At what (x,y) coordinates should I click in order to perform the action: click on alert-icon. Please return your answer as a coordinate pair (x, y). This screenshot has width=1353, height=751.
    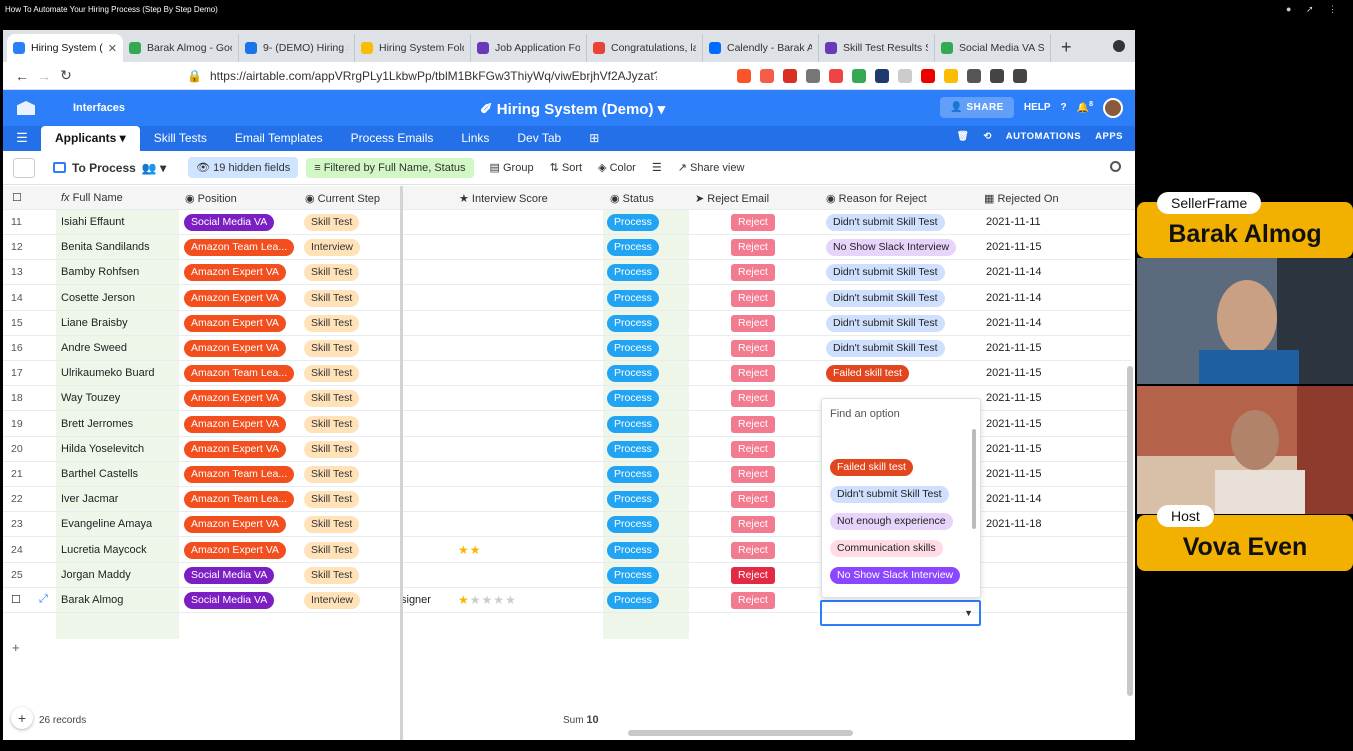
    Looking at the image, I should click on (767, 75).